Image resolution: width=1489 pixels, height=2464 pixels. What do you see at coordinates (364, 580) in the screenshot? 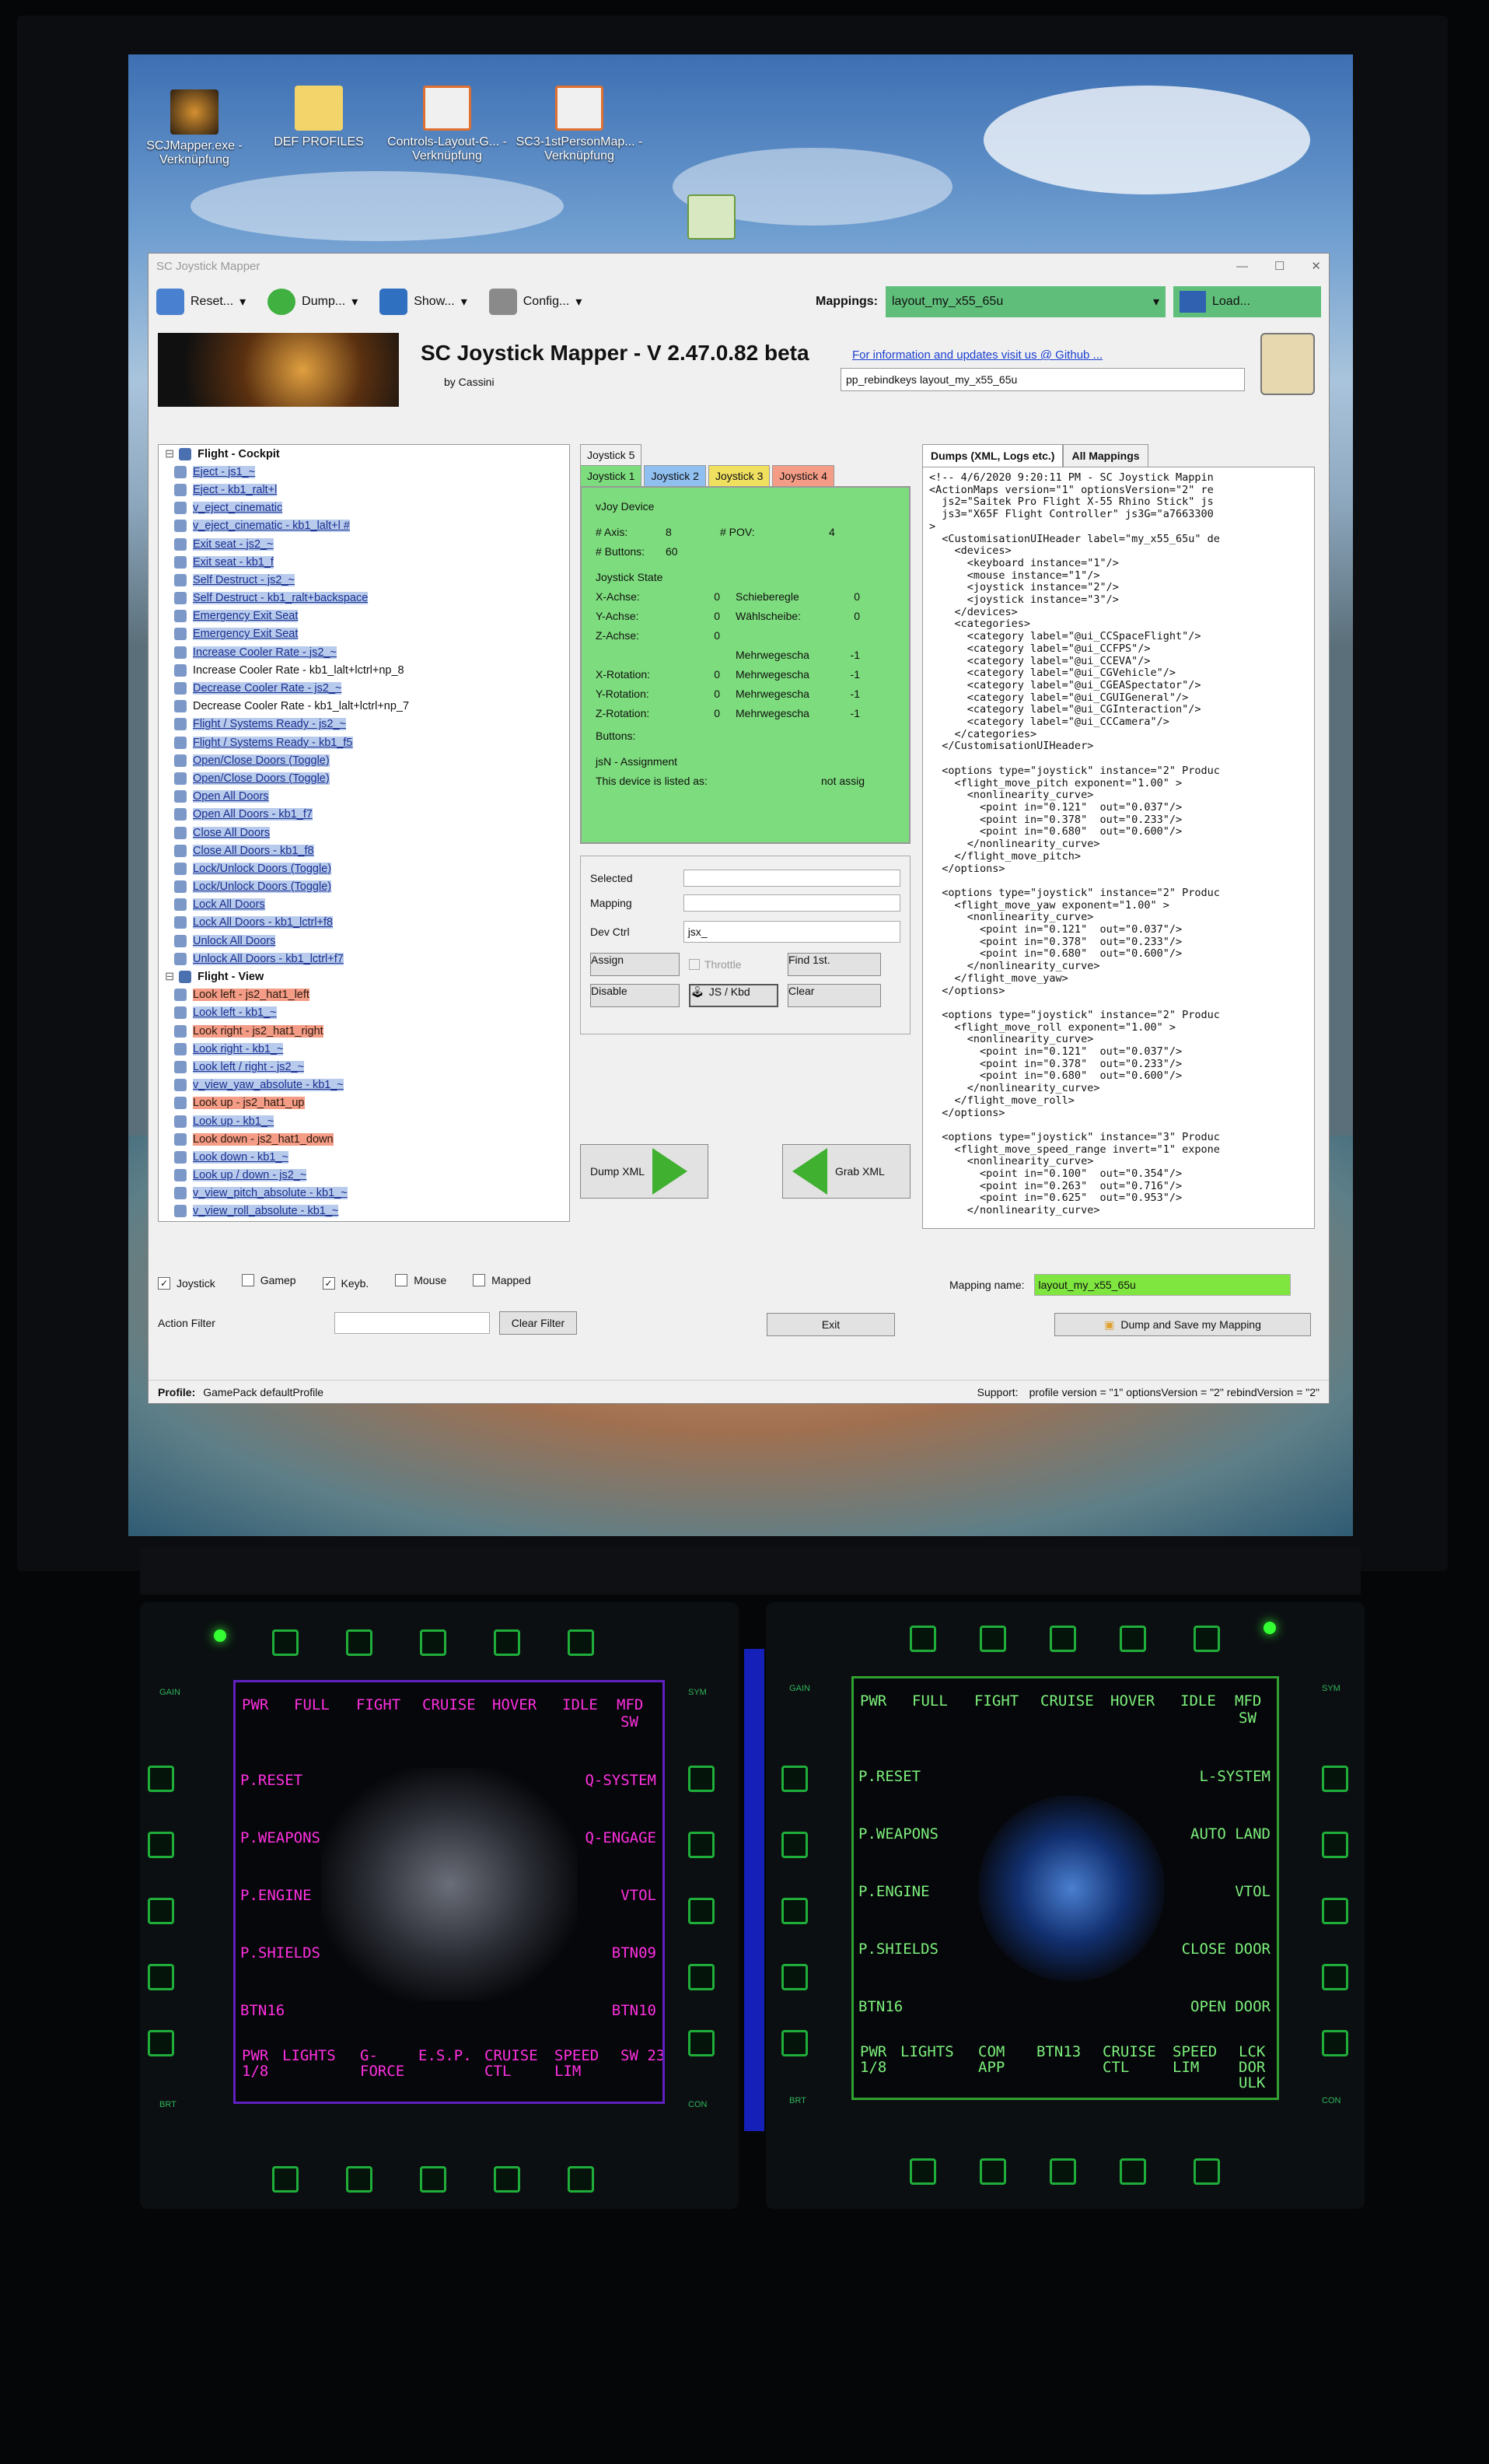
I see `tree-action-item: Self Destruct - js2_~` at bounding box center [364, 580].